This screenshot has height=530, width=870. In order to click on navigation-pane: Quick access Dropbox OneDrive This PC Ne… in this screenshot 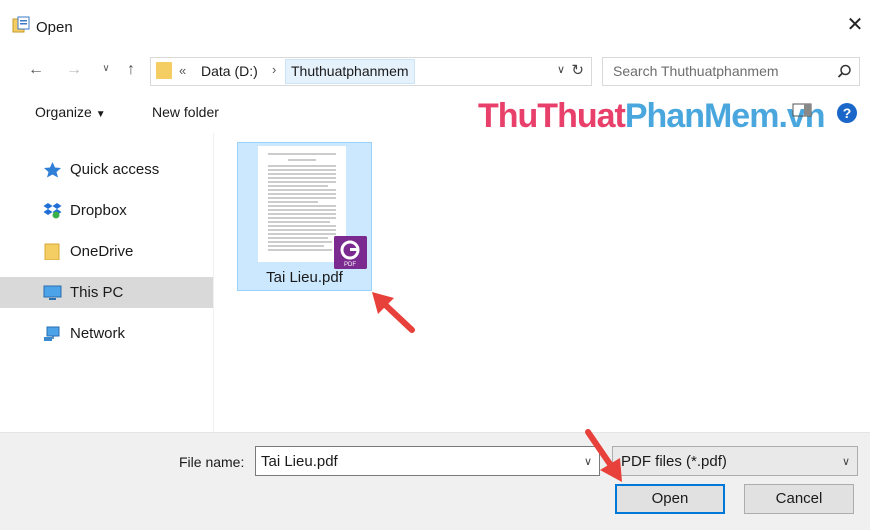, I will do `click(107, 282)`.